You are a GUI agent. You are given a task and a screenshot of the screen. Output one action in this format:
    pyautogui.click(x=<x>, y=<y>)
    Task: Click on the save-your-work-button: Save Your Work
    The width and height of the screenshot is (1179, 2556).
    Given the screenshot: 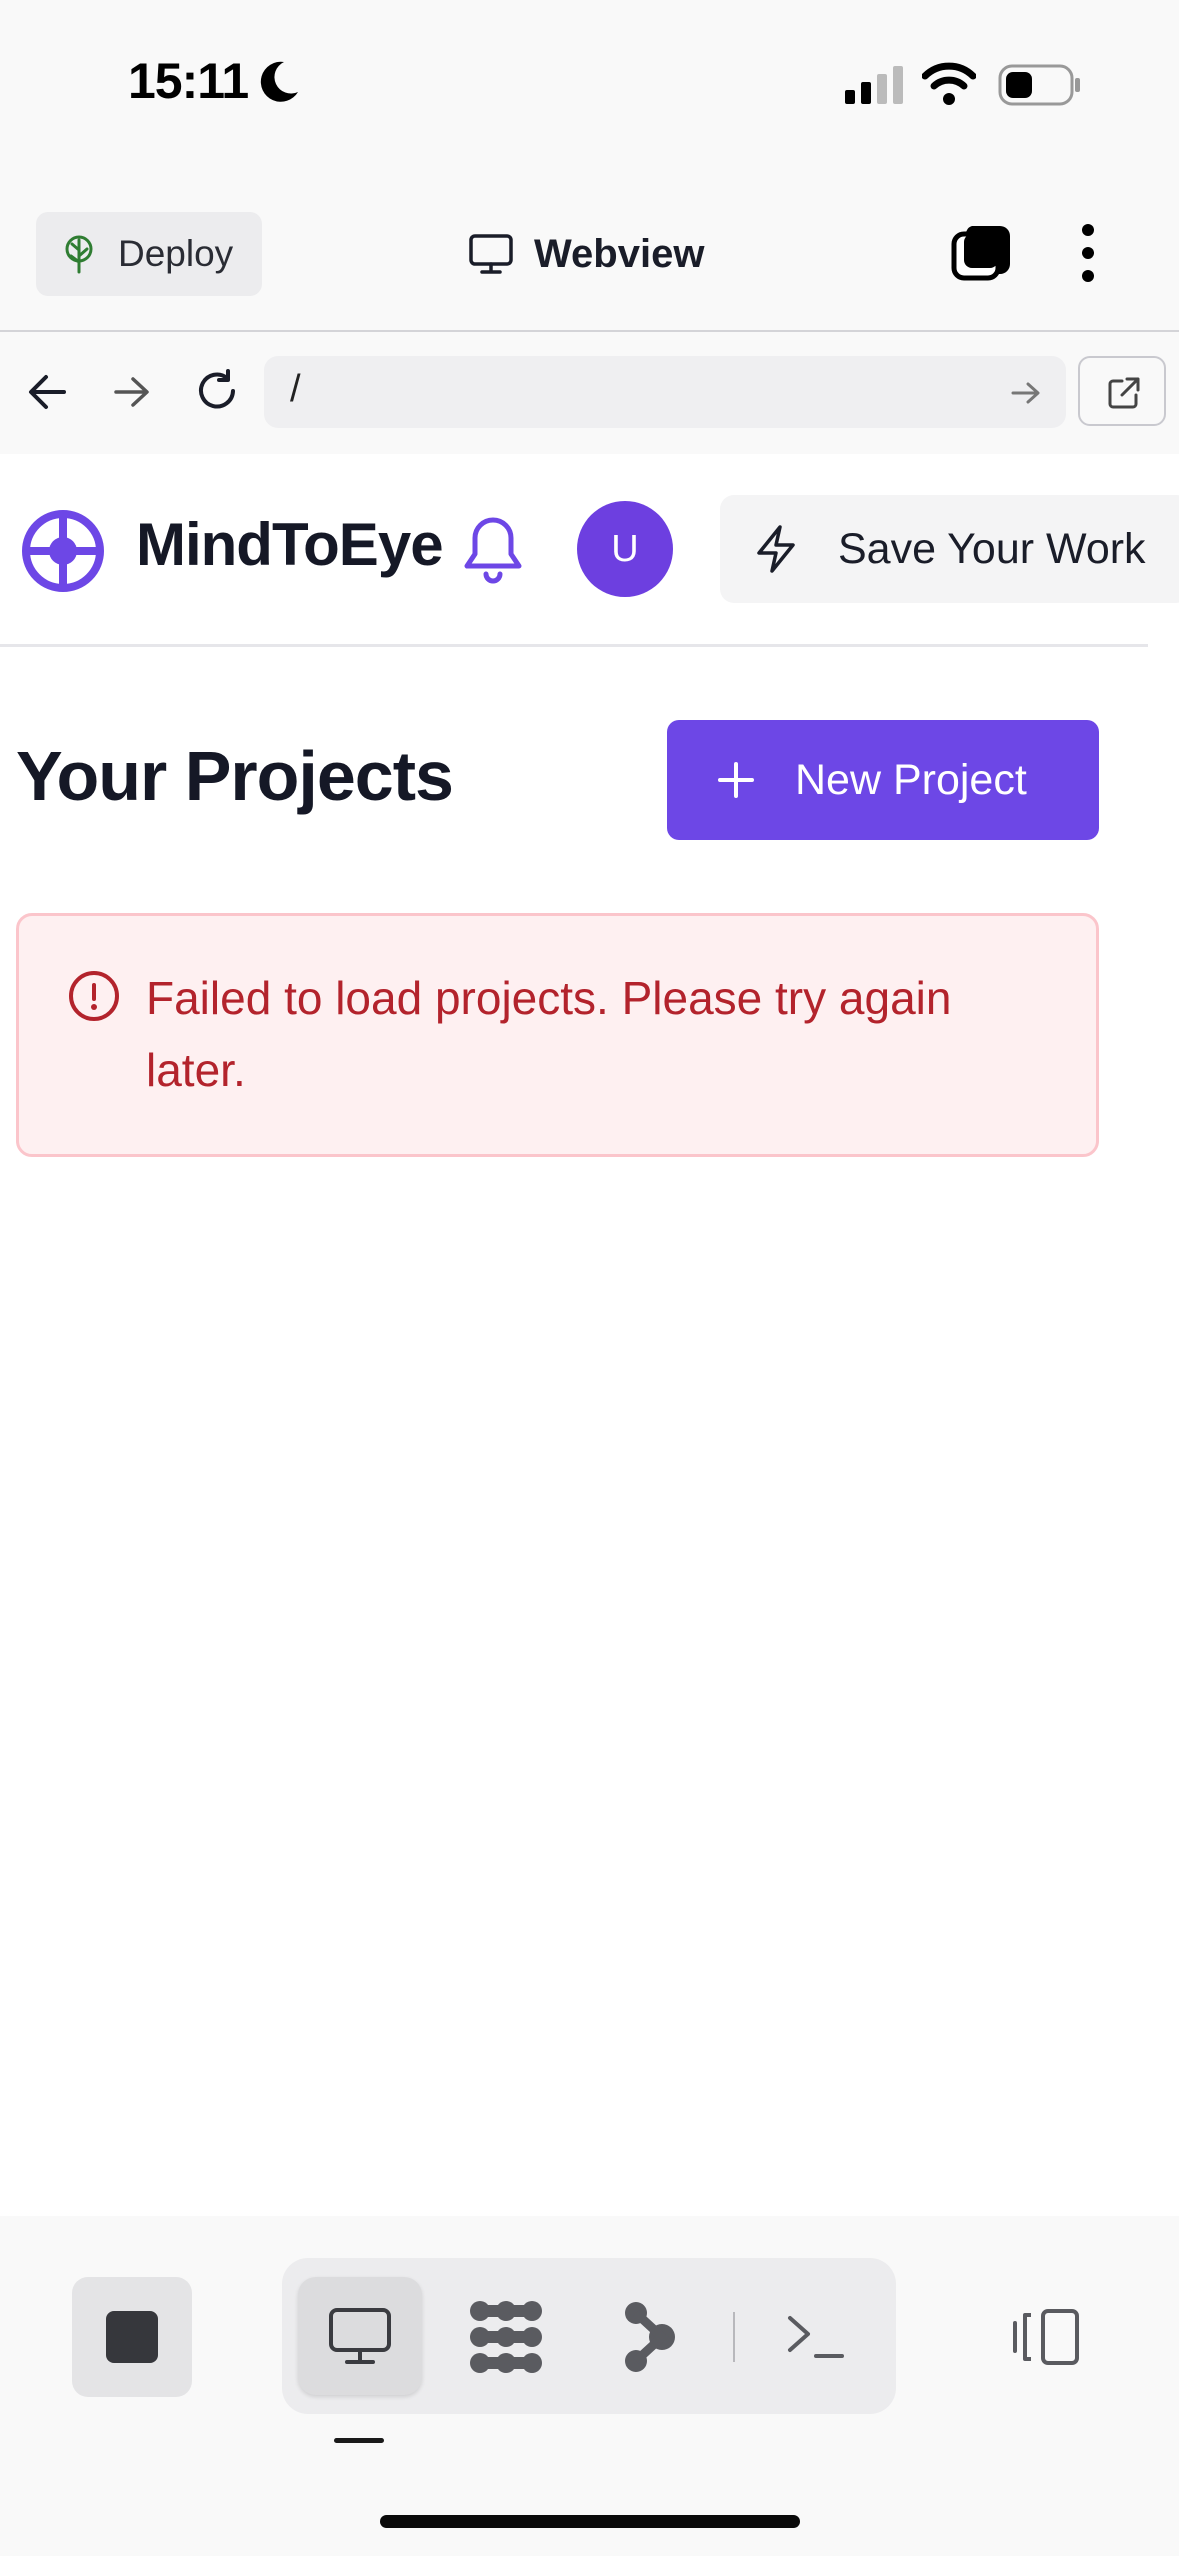 What is the action you would take?
    pyautogui.click(x=949, y=549)
    